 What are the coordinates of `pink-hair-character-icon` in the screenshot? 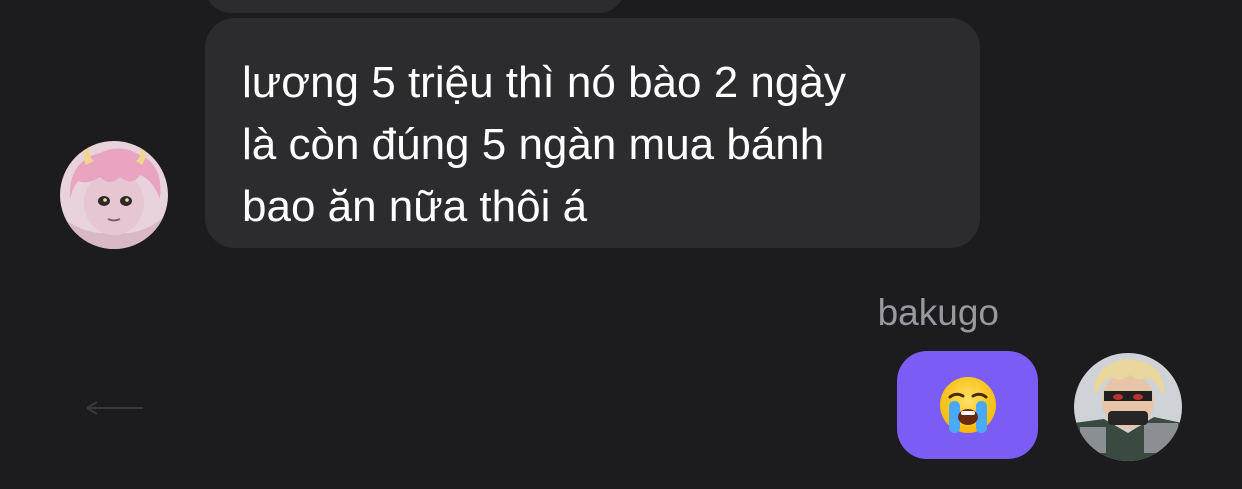 It's located at (114, 195).